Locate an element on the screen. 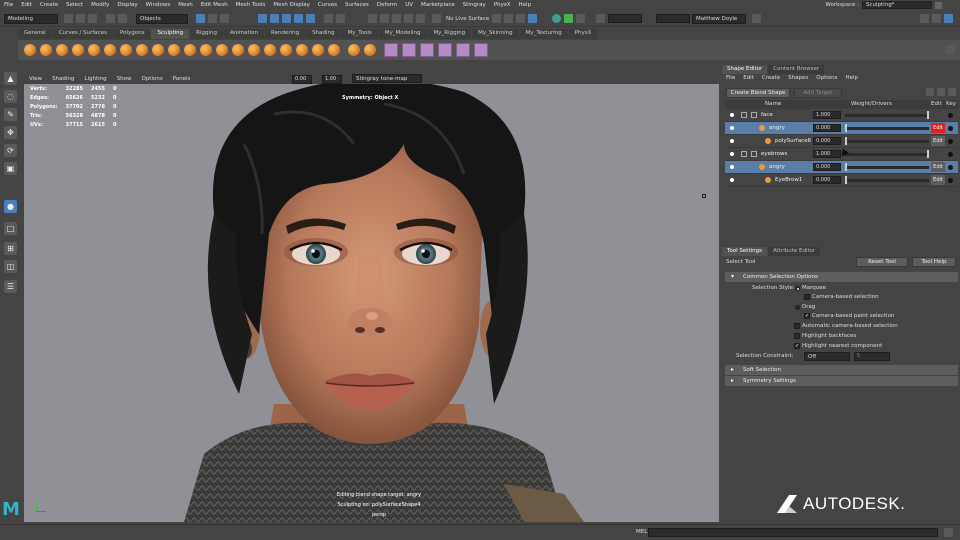  command-input is located at coordinates (793, 532).